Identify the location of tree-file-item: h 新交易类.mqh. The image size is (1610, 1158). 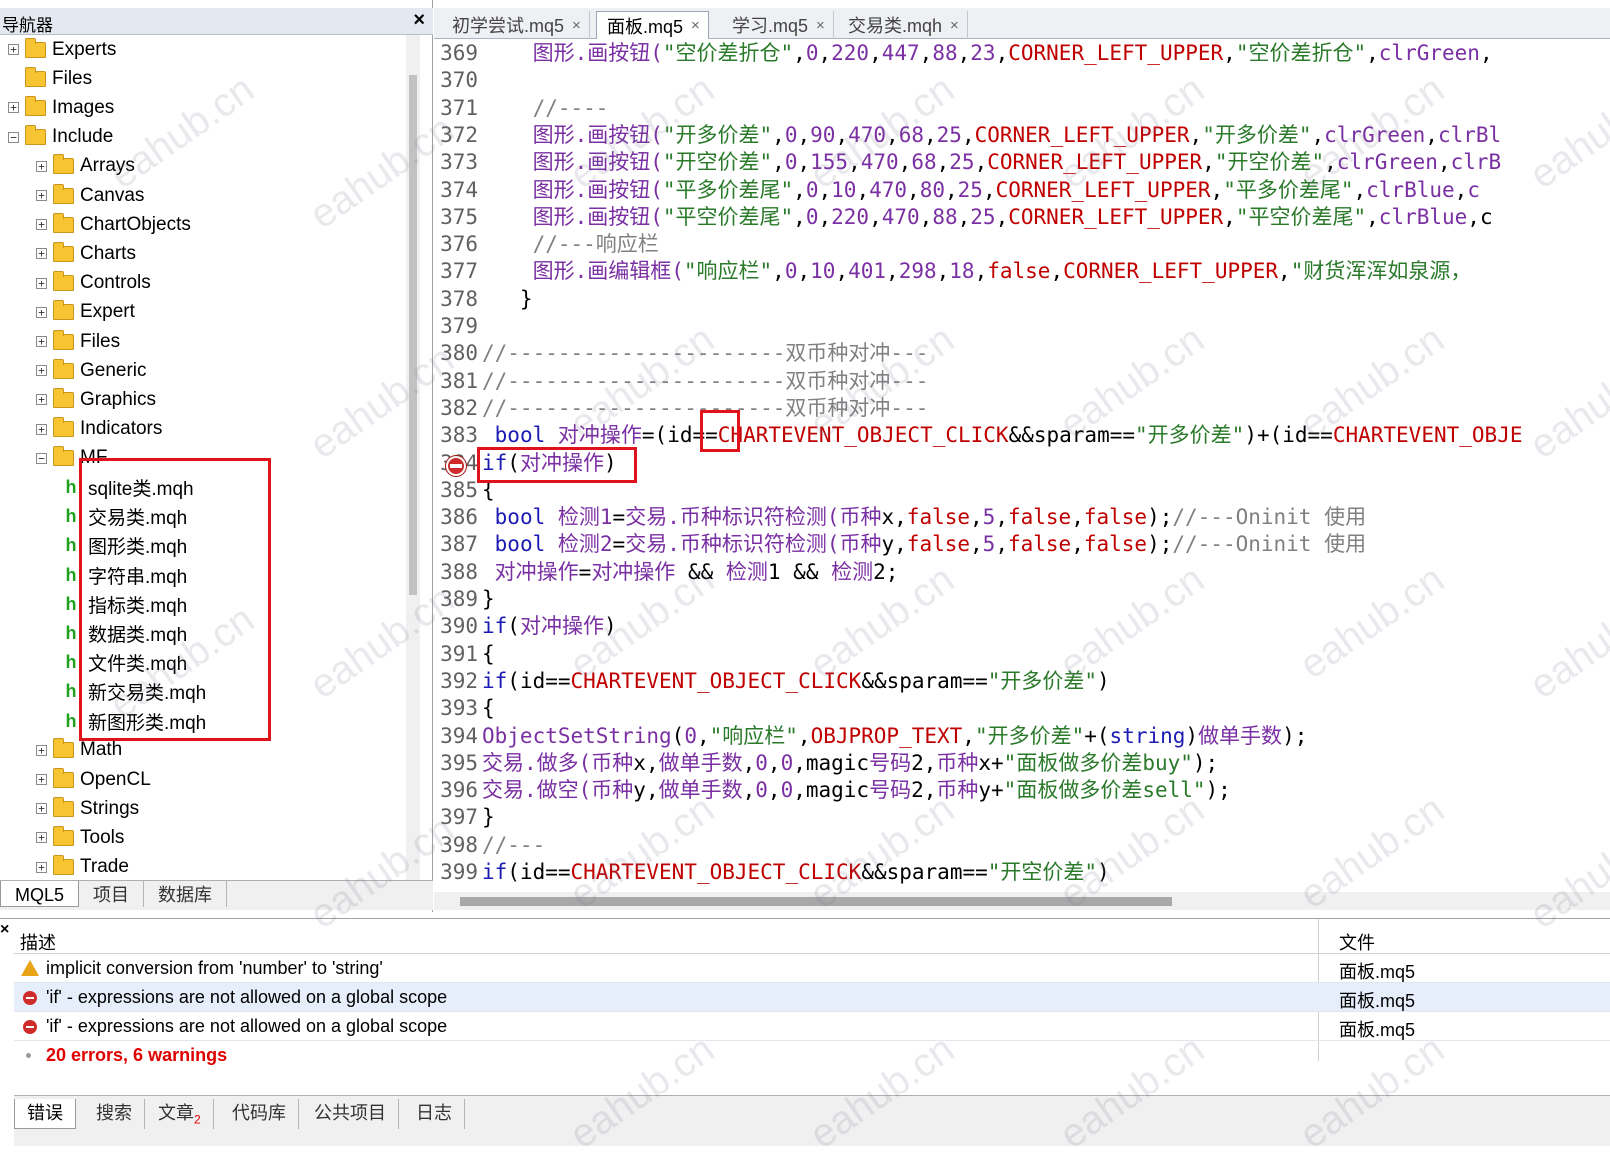
(135, 691).